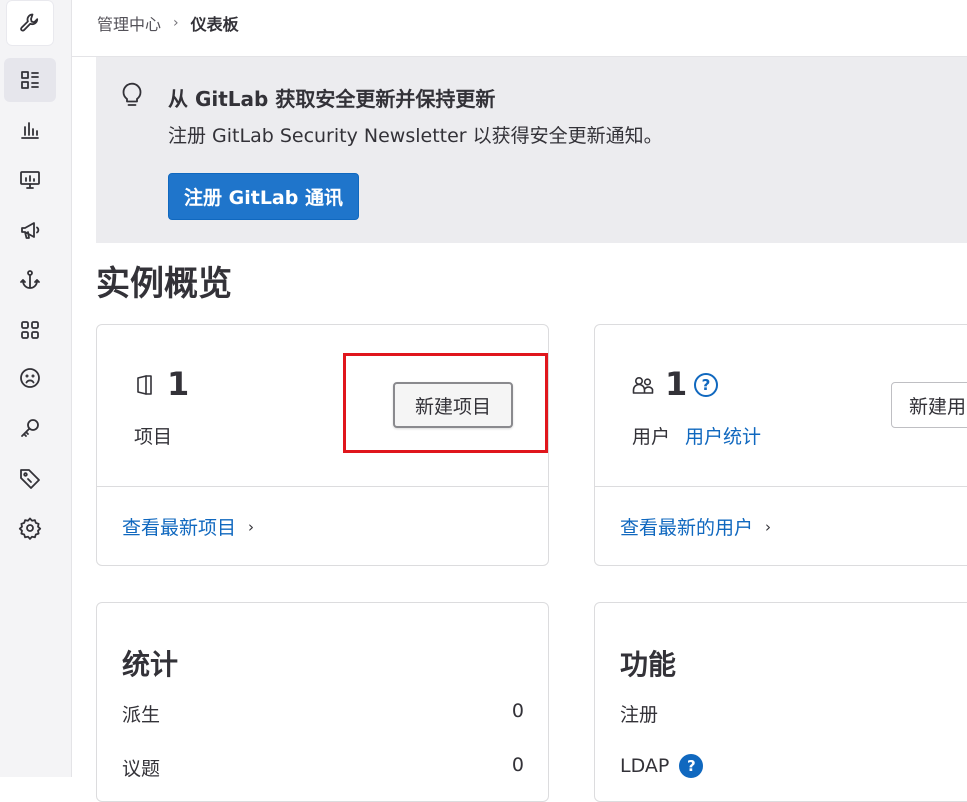 Image resolution: width=967 pixels, height=802 pixels. I want to click on anchor-icon, so click(30, 280).